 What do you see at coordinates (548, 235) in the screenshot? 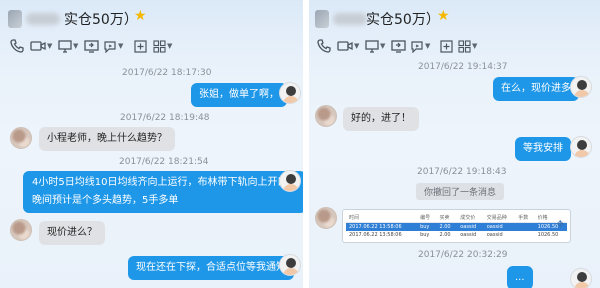
I see `table-cell: 1026.50` at bounding box center [548, 235].